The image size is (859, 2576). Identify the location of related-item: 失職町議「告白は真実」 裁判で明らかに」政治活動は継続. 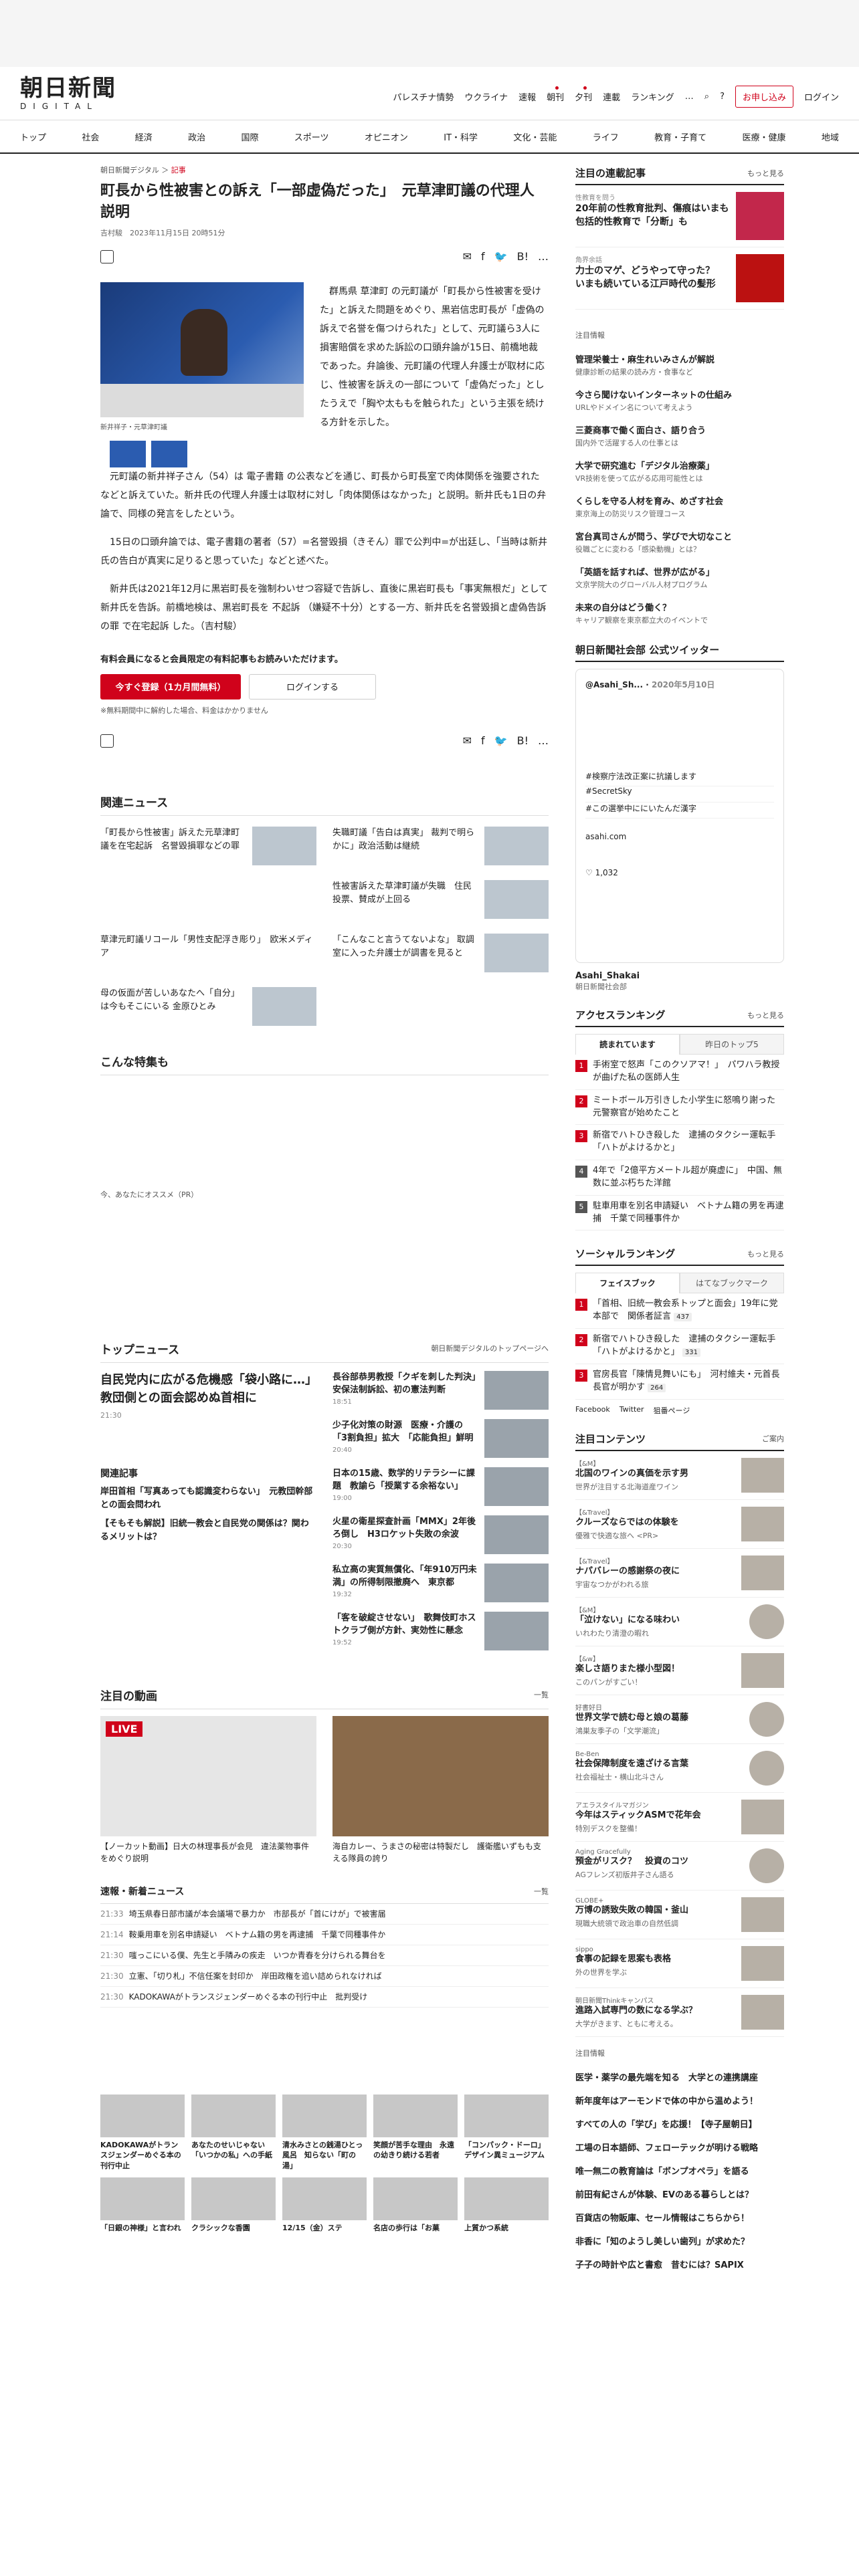
(440, 846).